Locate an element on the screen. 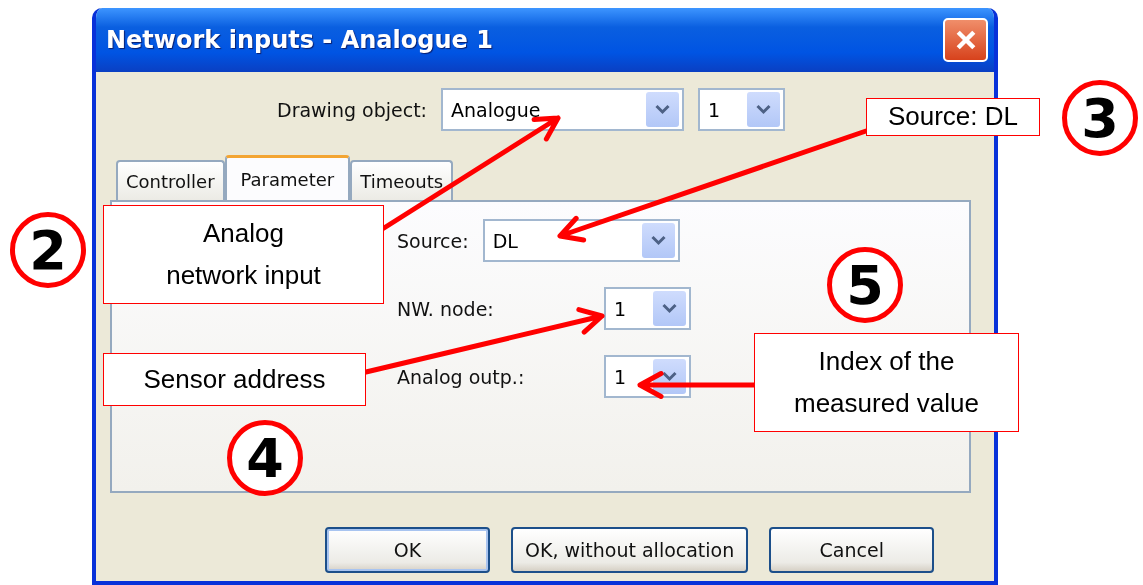 The width and height of the screenshot is (1143, 585). tab: Parameter is located at coordinates (287, 177).